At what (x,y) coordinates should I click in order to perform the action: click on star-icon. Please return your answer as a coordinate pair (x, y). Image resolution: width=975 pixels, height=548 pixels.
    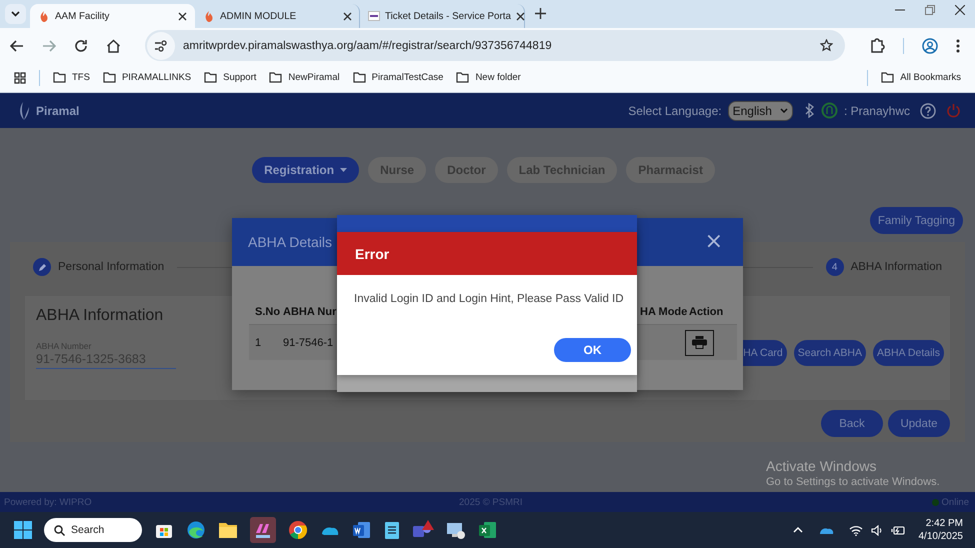
    Looking at the image, I should click on (826, 45).